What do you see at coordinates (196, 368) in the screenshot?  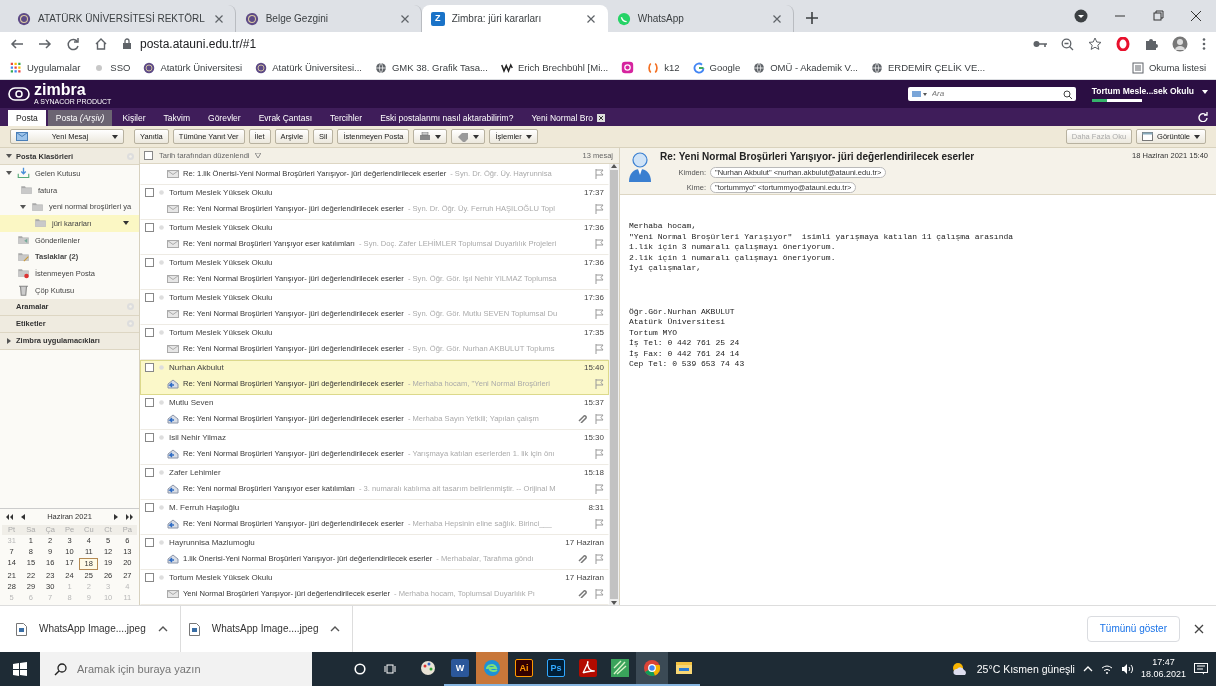 I see `sender-name: Nurhan Akbulut` at bounding box center [196, 368].